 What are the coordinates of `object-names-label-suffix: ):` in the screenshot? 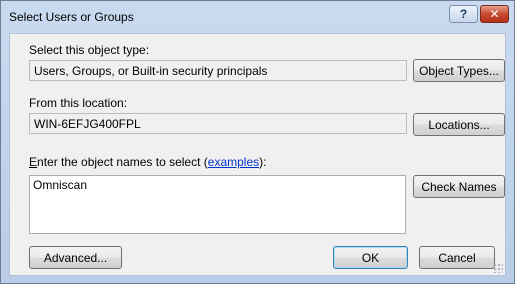 It's located at (263, 162).